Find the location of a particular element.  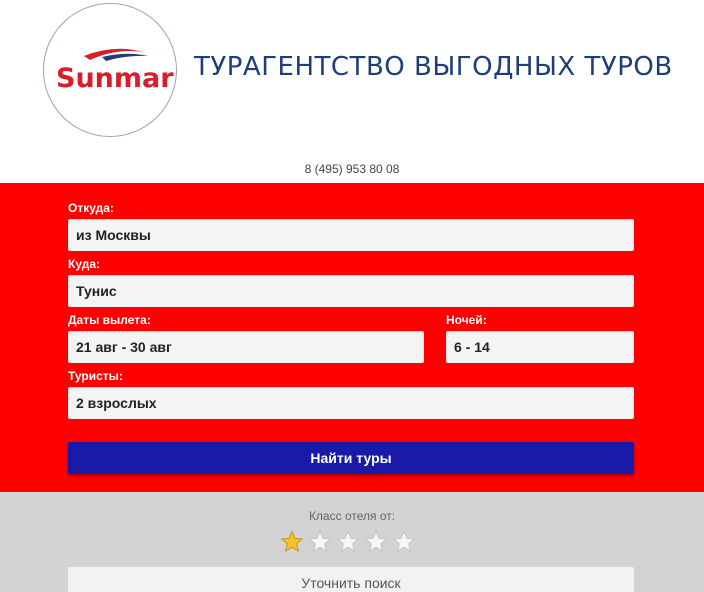

hotel-class-stars is located at coordinates (350, 543).